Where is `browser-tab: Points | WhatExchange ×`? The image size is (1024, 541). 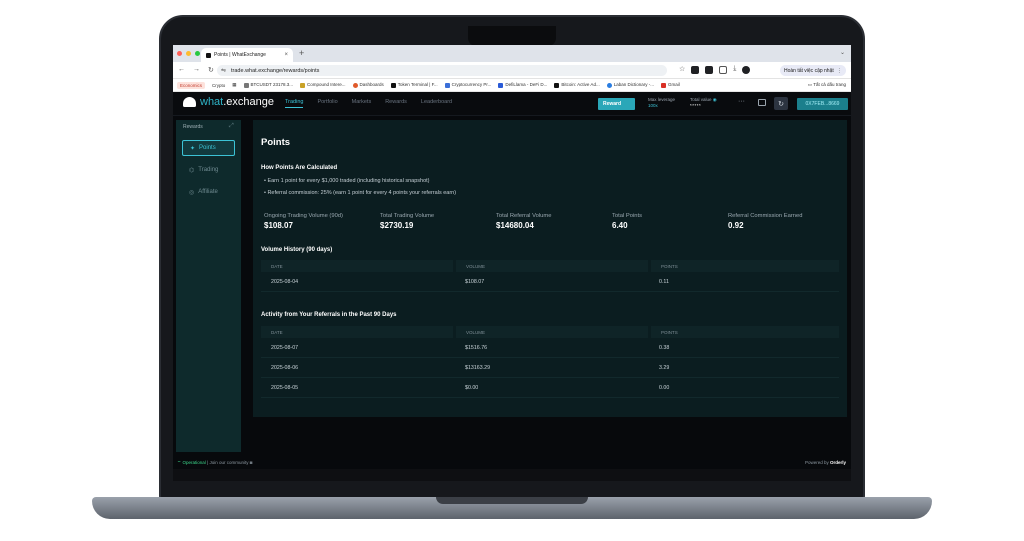
browser-tab: Points | WhatExchange × is located at coordinates (247, 55).